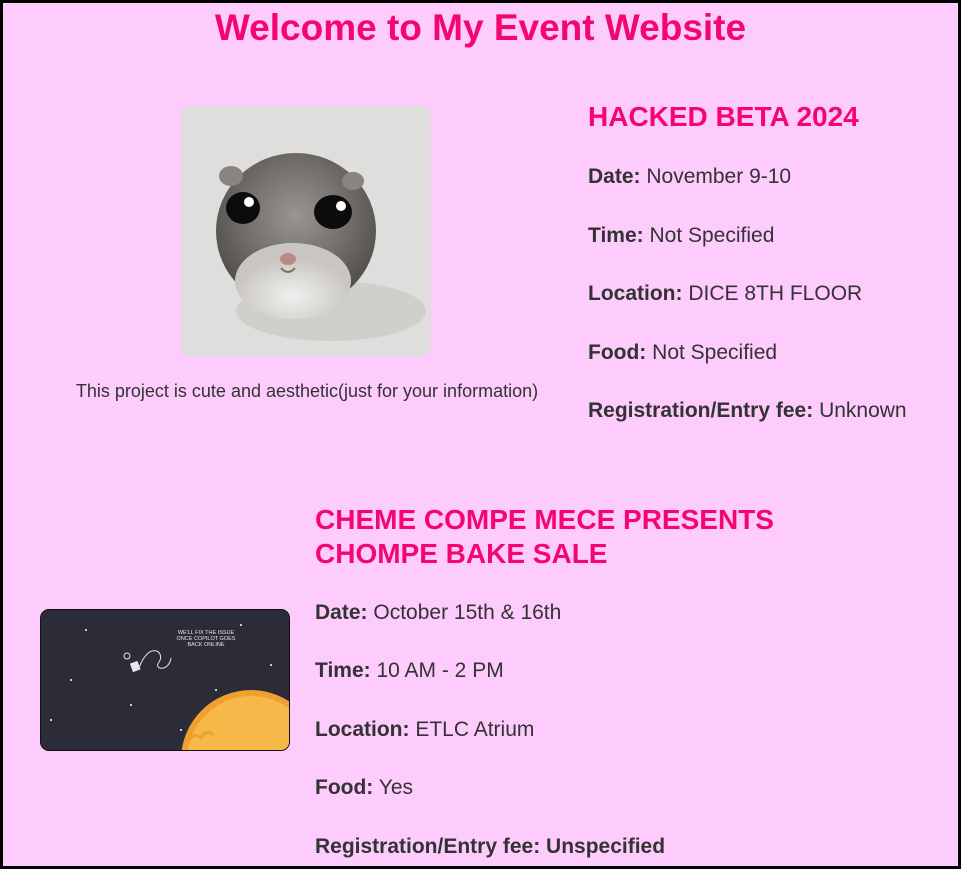 Image resolution: width=961 pixels, height=869 pixels. I want to click on event-2-date: Date: October 15th & 16th, so click(438, 613).